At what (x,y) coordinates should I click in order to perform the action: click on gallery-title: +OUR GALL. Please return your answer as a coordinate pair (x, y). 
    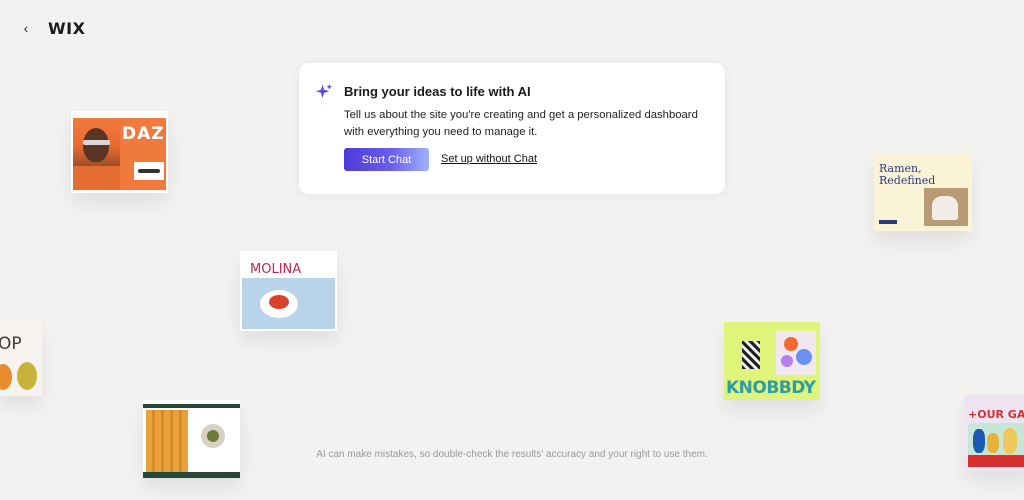
    Looking at the image, I should click on (996, 414).